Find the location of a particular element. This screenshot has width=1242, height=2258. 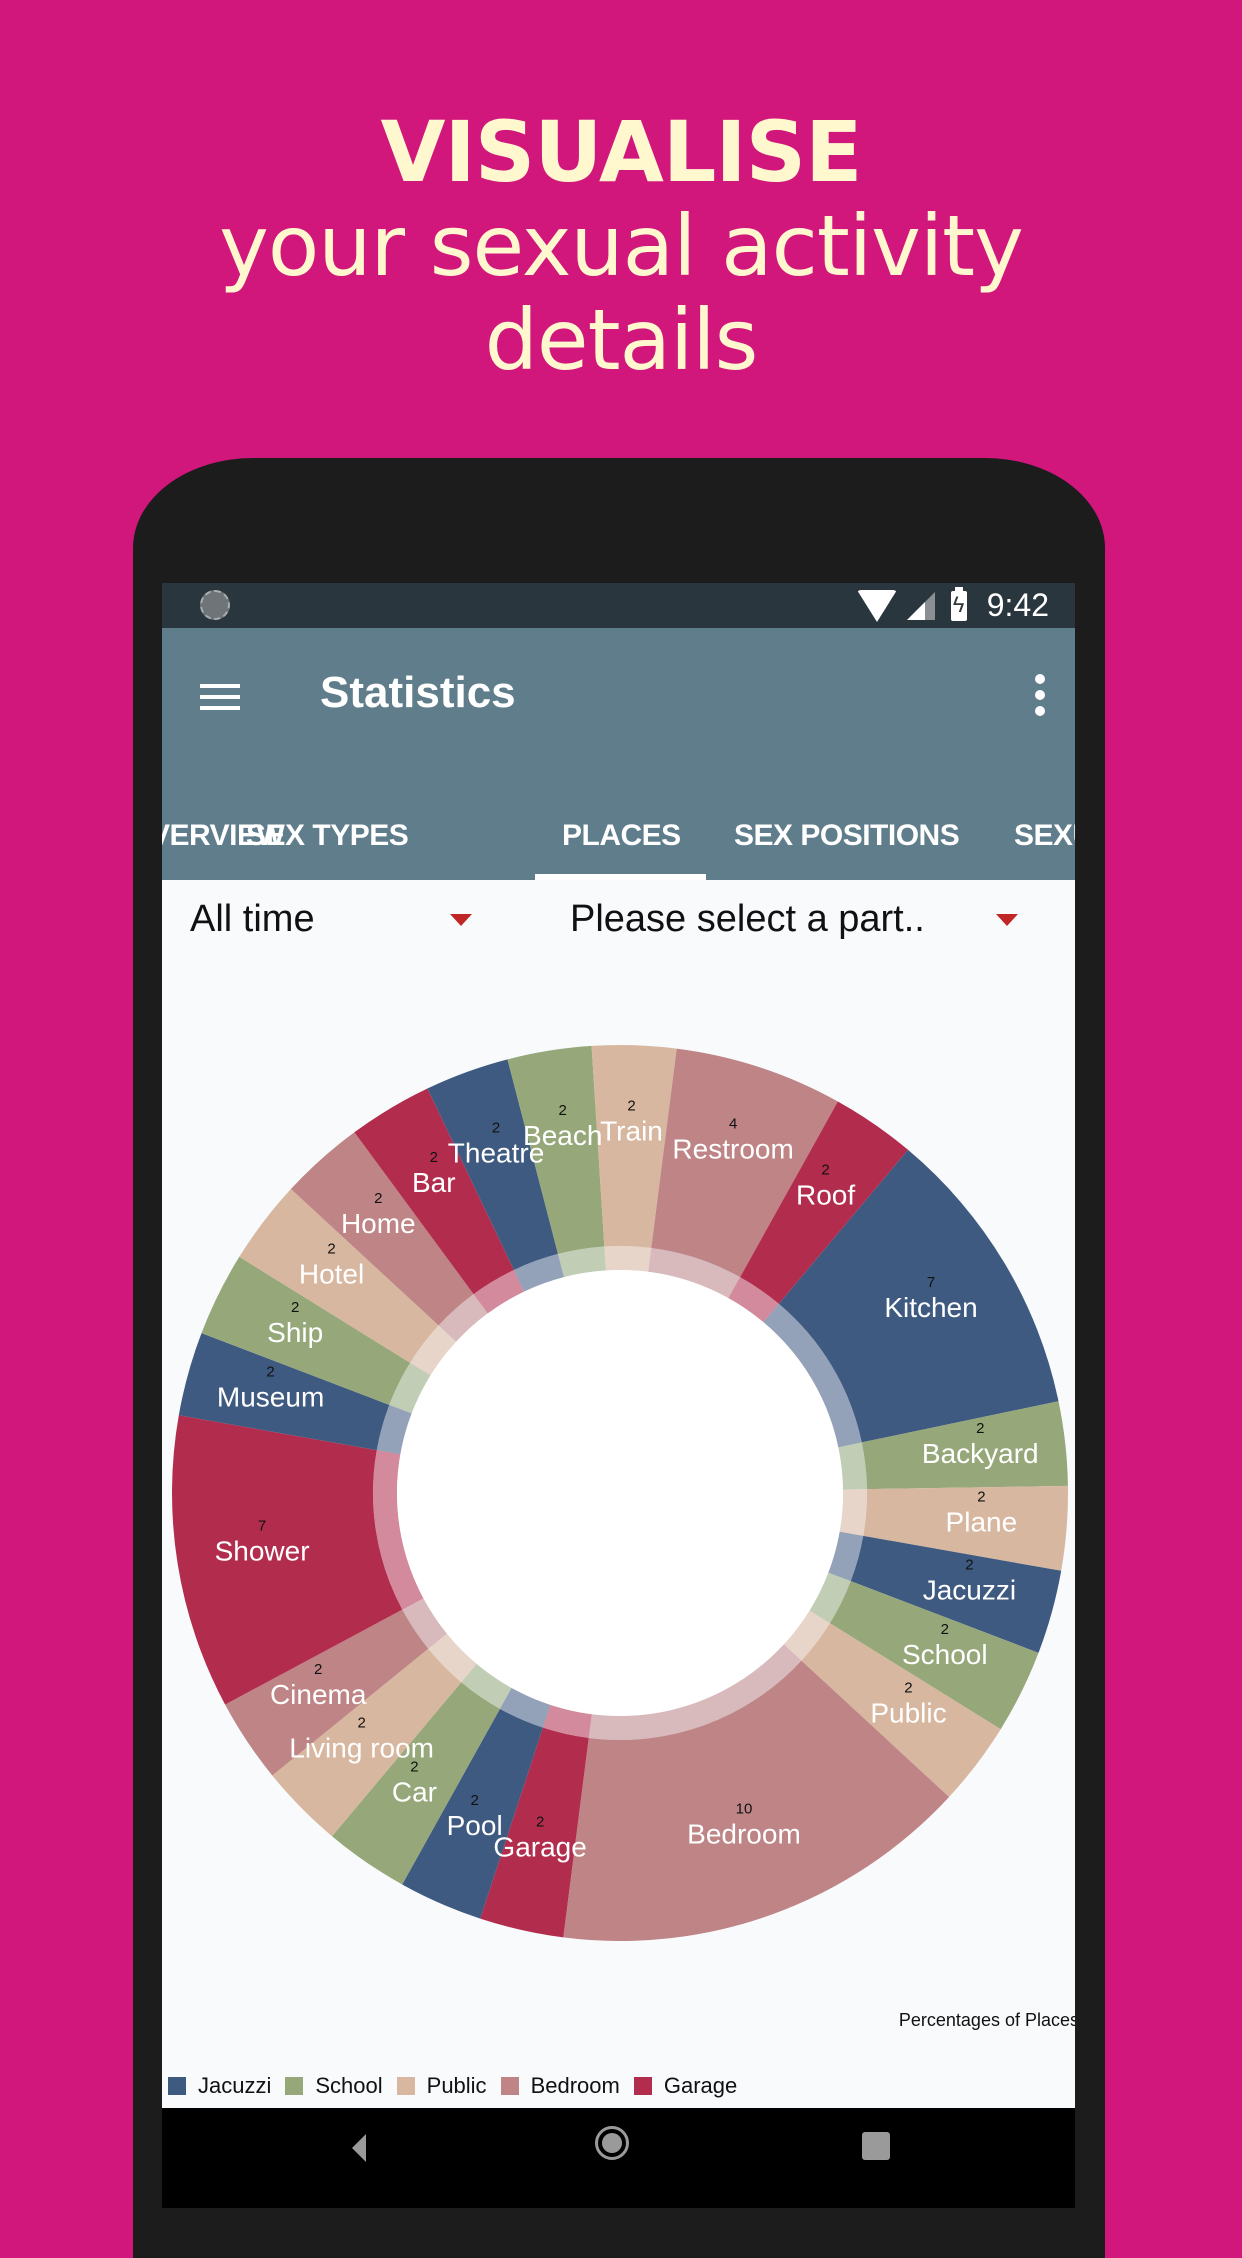

promo-line-2: your sexual activity is located at coordinates (621, 246).